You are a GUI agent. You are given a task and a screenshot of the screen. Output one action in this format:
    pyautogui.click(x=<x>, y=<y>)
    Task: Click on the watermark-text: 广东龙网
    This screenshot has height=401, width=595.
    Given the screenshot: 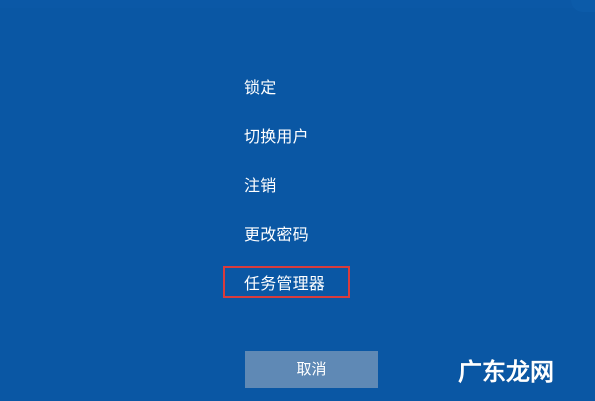 What is the action you would take?
    pyautogui.click(x=506, y=371)
    